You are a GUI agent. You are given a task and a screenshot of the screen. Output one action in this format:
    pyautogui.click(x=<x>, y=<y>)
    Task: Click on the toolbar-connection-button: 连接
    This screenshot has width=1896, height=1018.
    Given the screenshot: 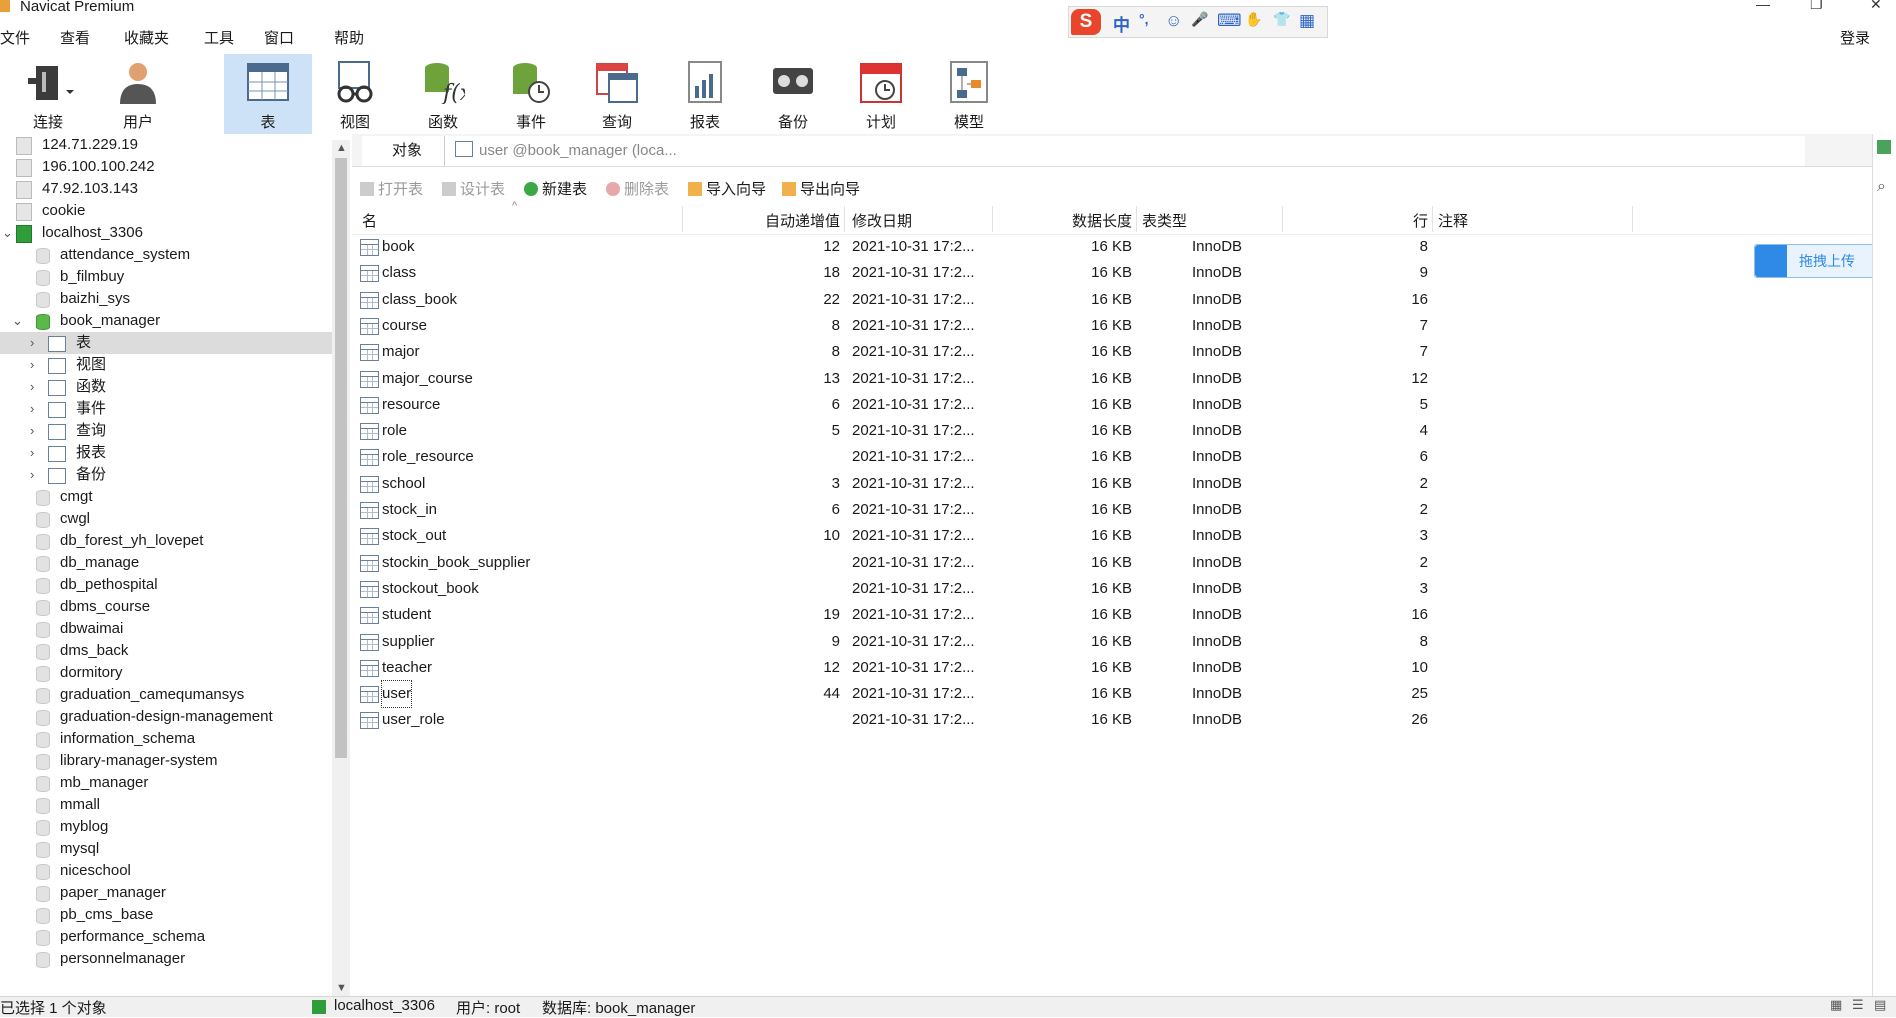 What is the action you would take?
    pyautogui.click(x=48, y=94)
    